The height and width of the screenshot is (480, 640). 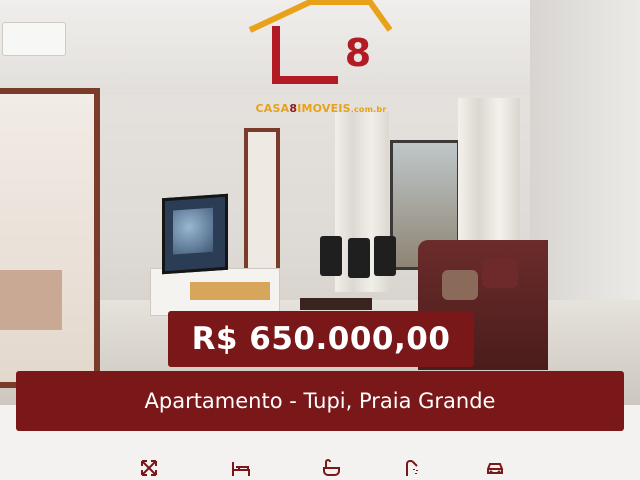 What do you see at coordinates (34, 39) in the screenshot?
I see `air-conditioner` at bounding box center [34, 39].